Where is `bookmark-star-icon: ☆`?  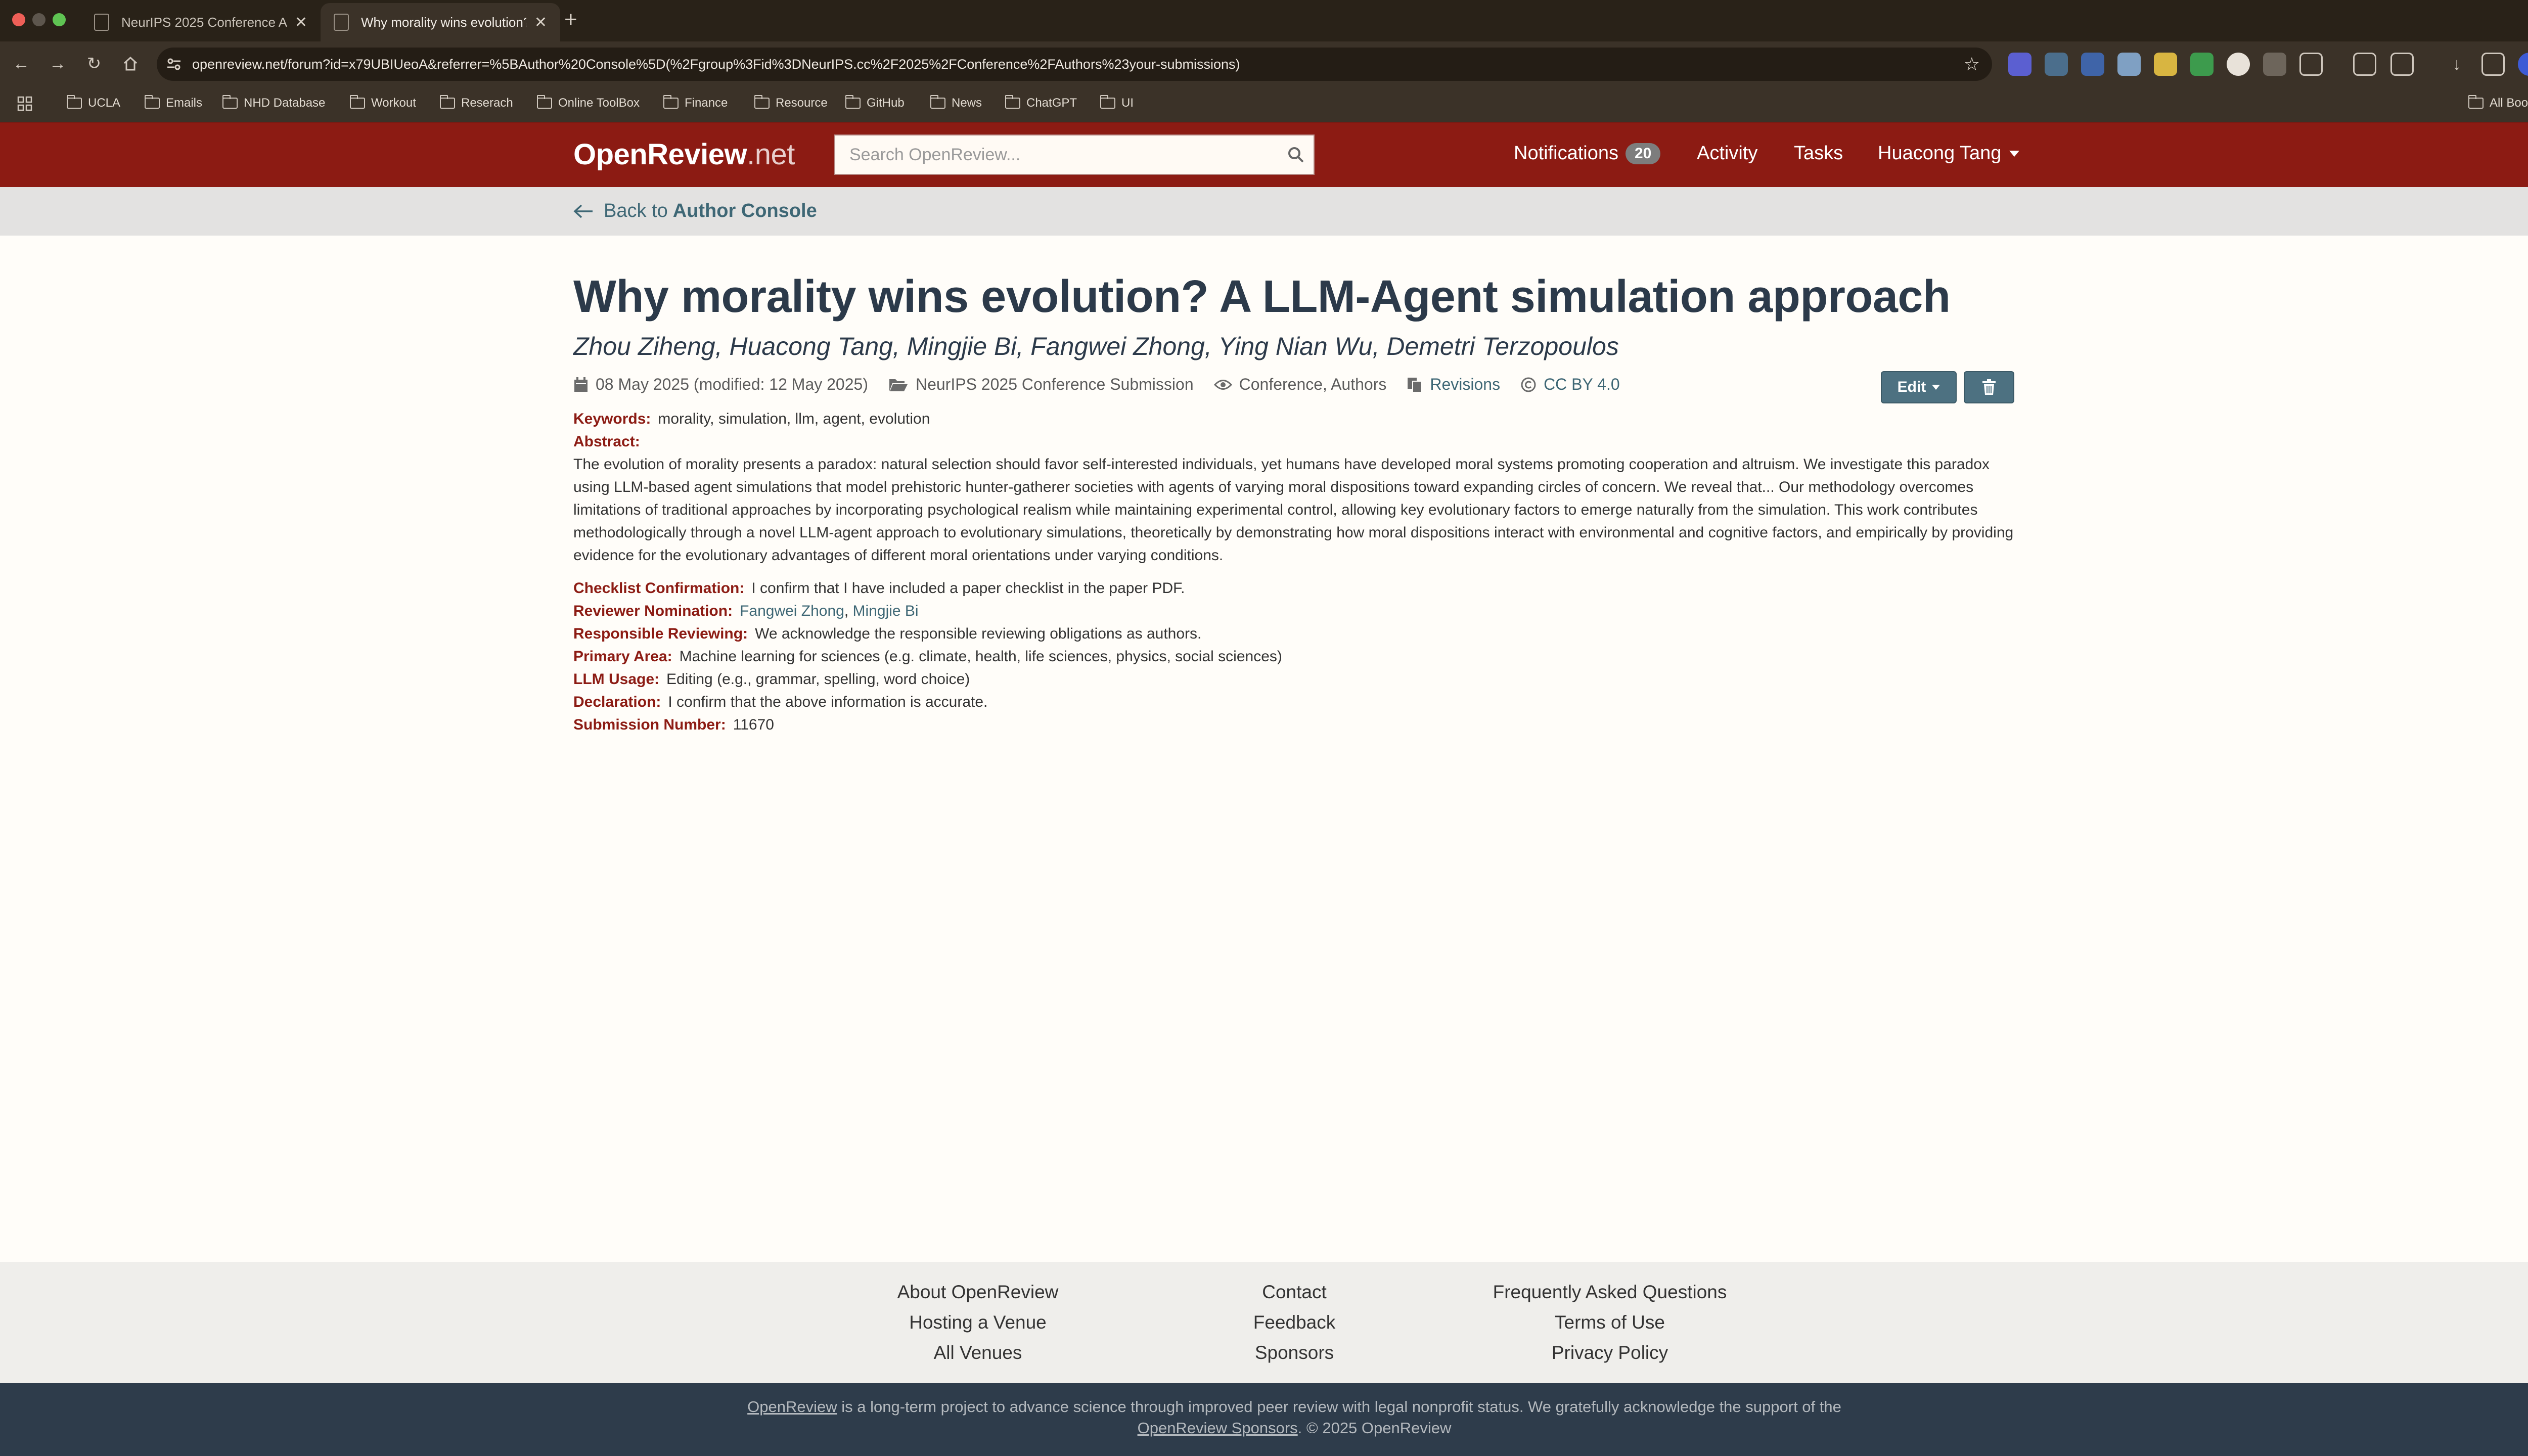
bookmark-star-icon: ☆ is located at coordinates (1972, 64).